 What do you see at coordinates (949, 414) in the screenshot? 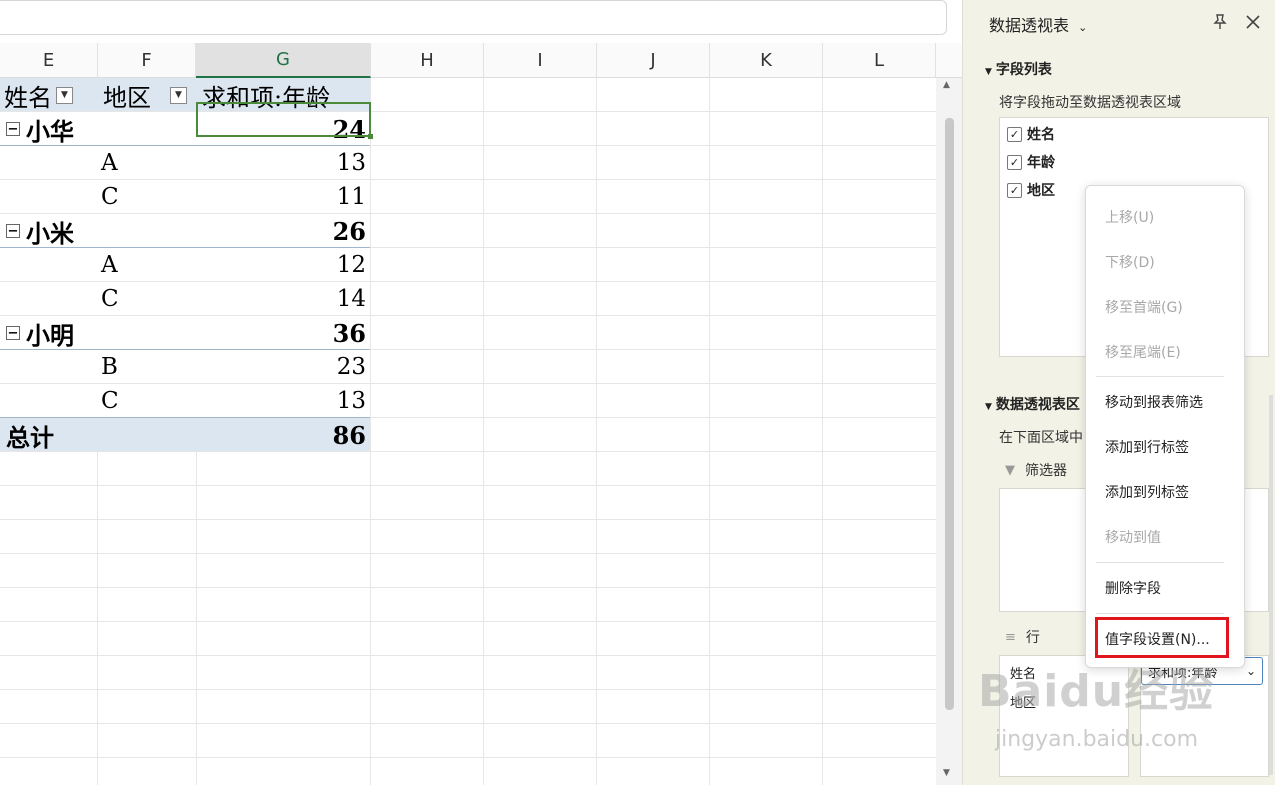
I see `scrollbar-thumb` at bounding box center [949, 414].